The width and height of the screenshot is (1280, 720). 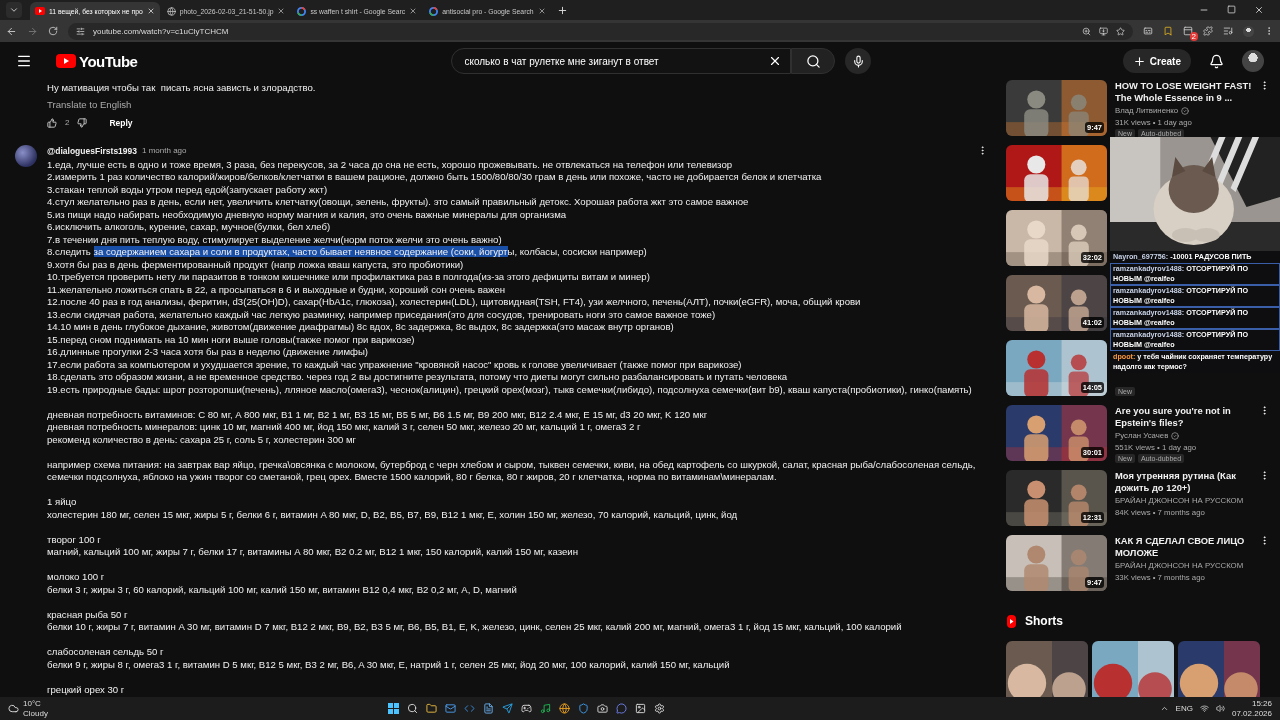 I want to click on comment-line: слабосоленая сельдь 50 г, so click(x=106, y=652).